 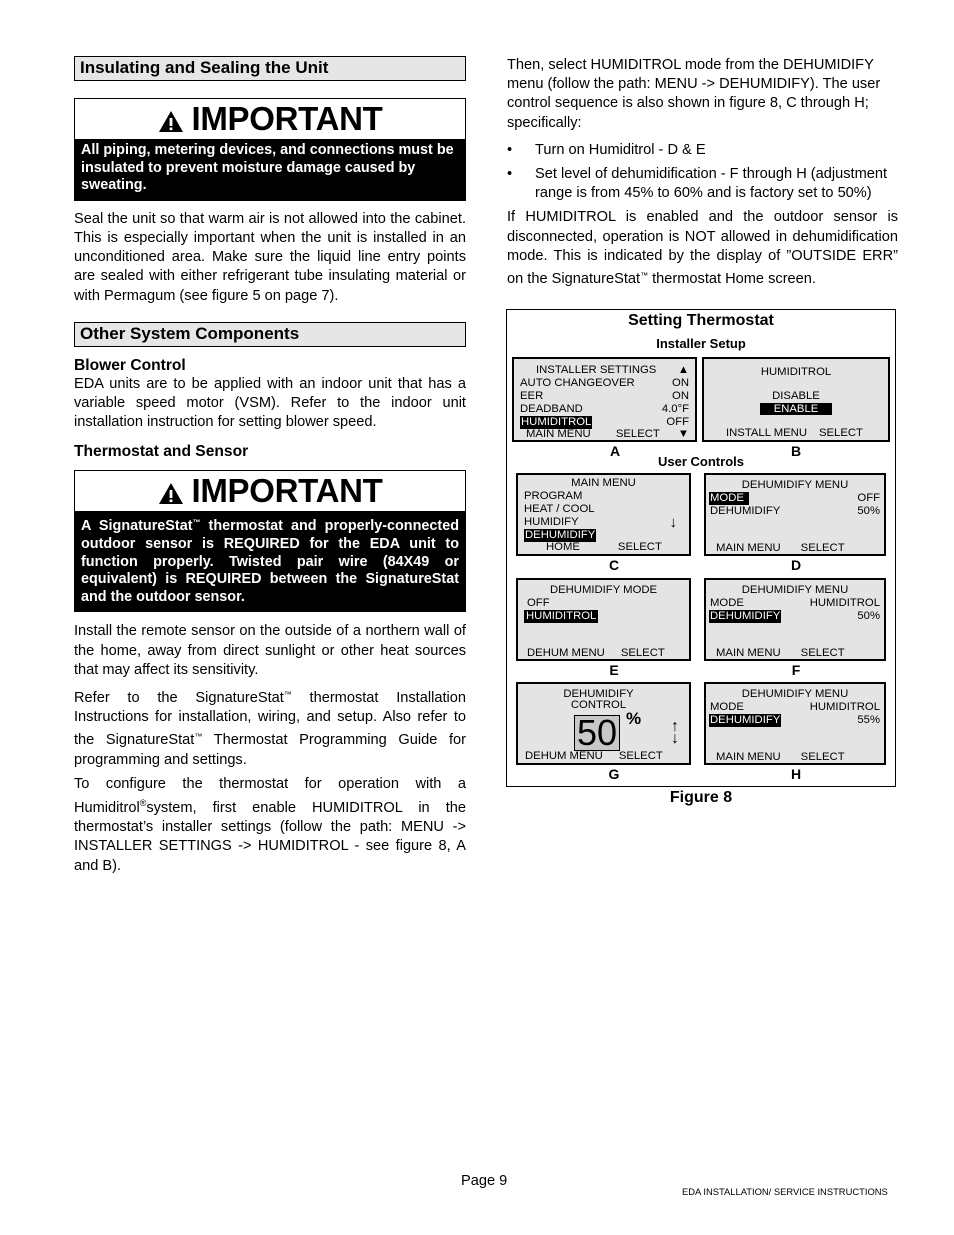 I want to click on screen-label-c: C, so click(x=614, y=565).